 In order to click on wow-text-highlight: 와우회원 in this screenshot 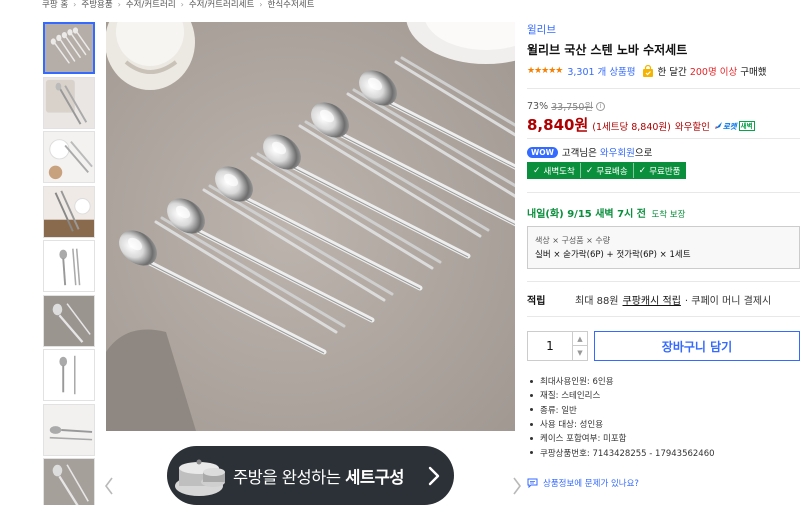, I will do `click(617, 153)`.